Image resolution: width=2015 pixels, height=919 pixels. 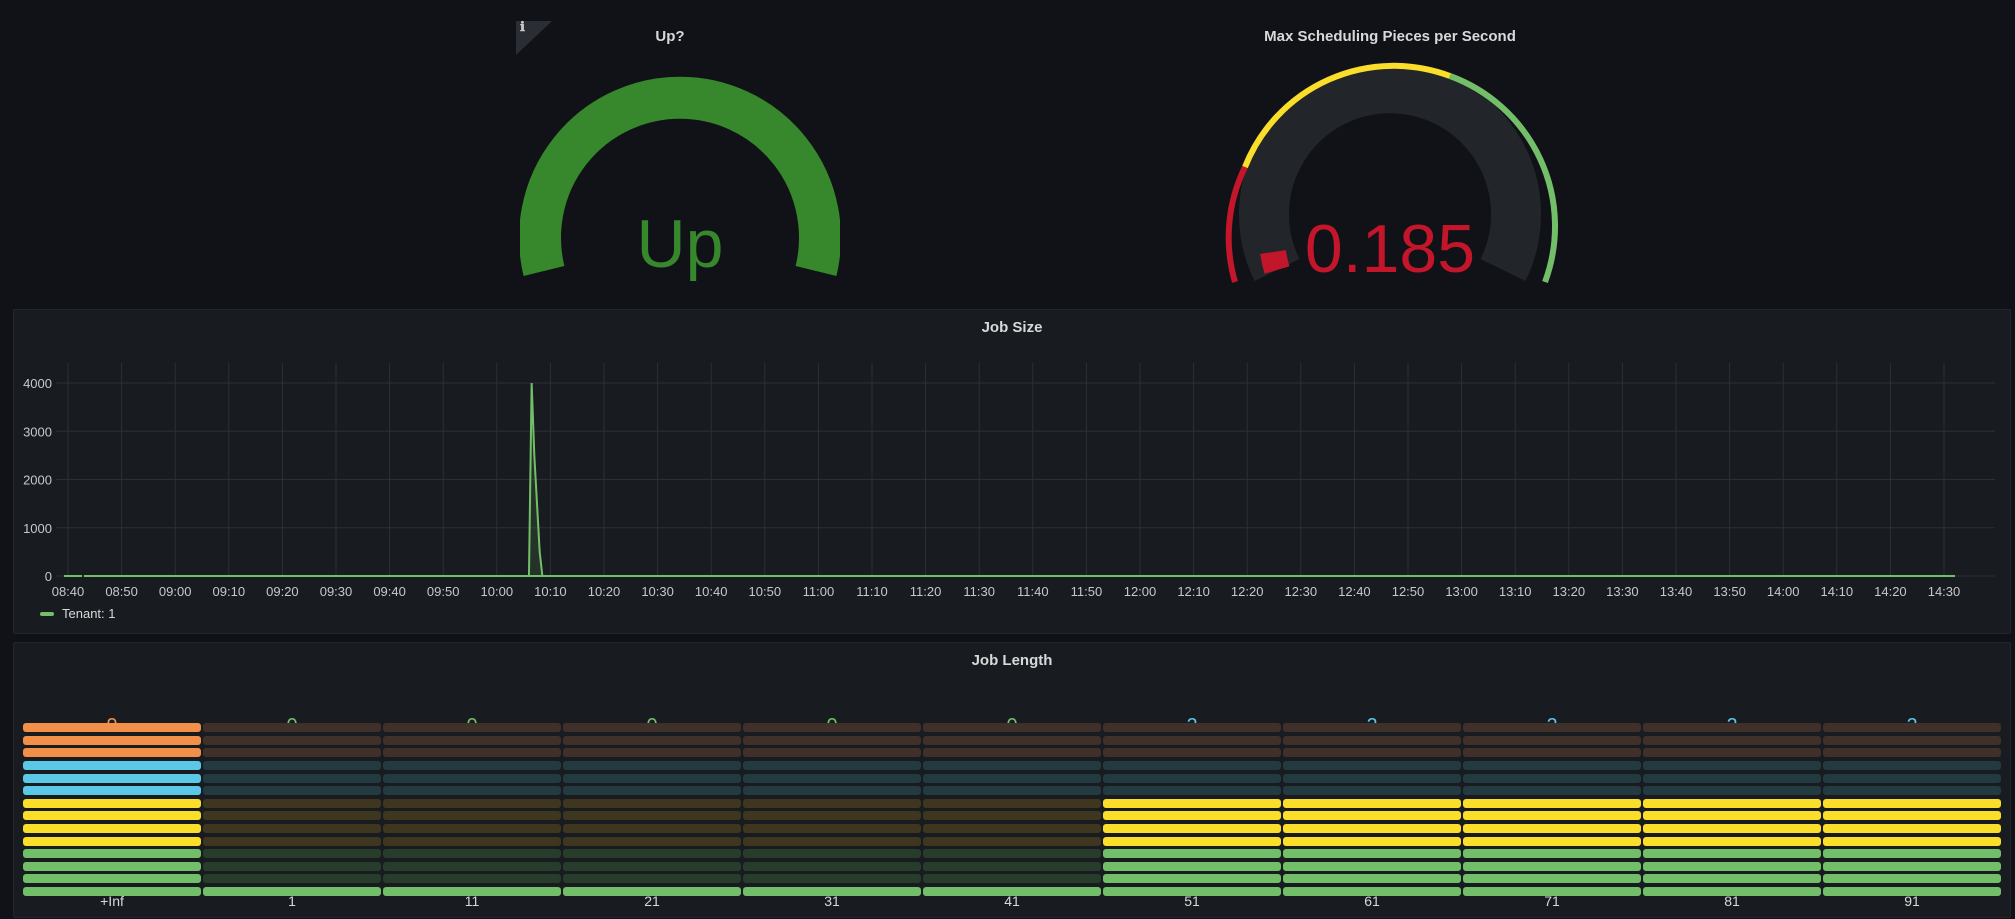 I want to click on x-tick-label: 10:30, so click(x=657, y=591).